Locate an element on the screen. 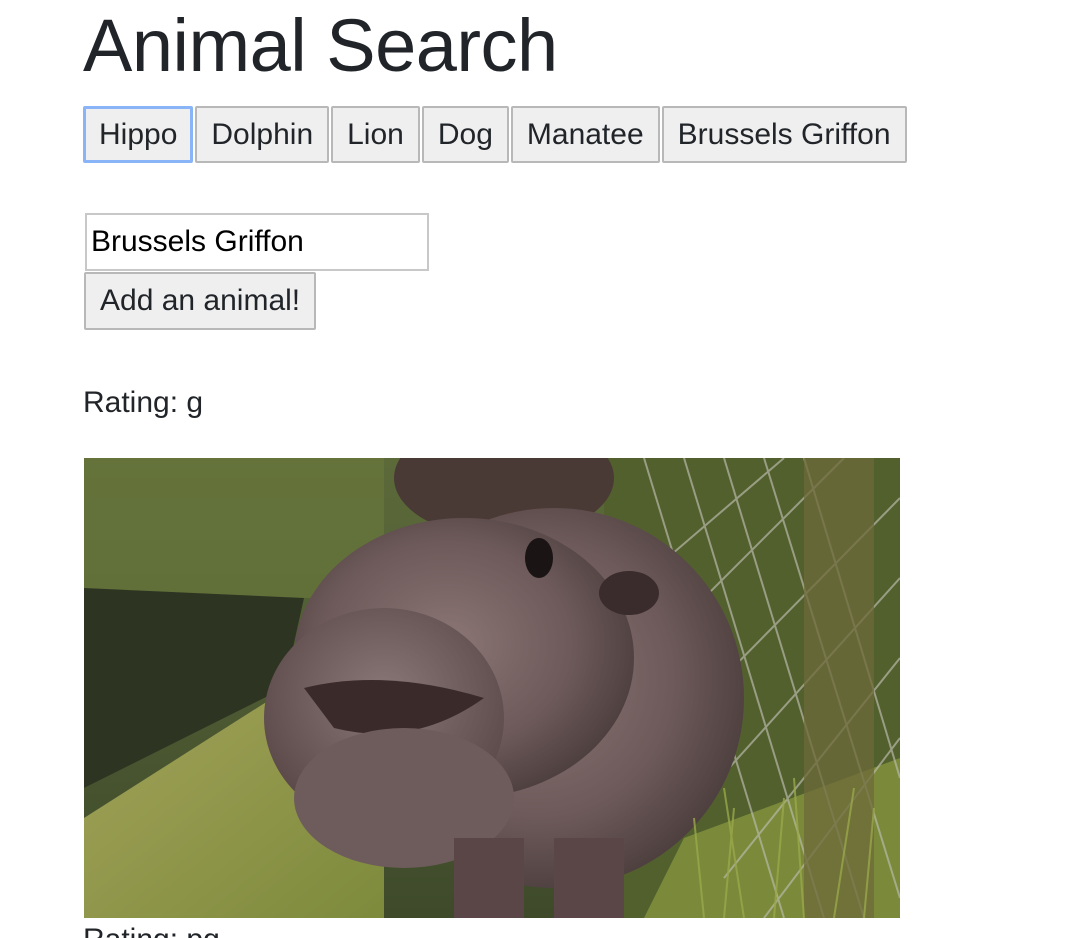 The height and width of the screenshot is (938, 1082). add-animal-button: Add an animal! is located at coordinates (200, 301).